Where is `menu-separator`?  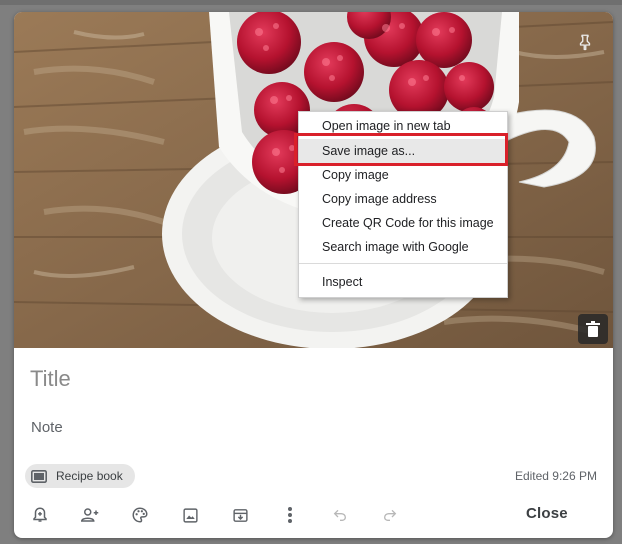
menu-separator is located at coordinates (403, 263).